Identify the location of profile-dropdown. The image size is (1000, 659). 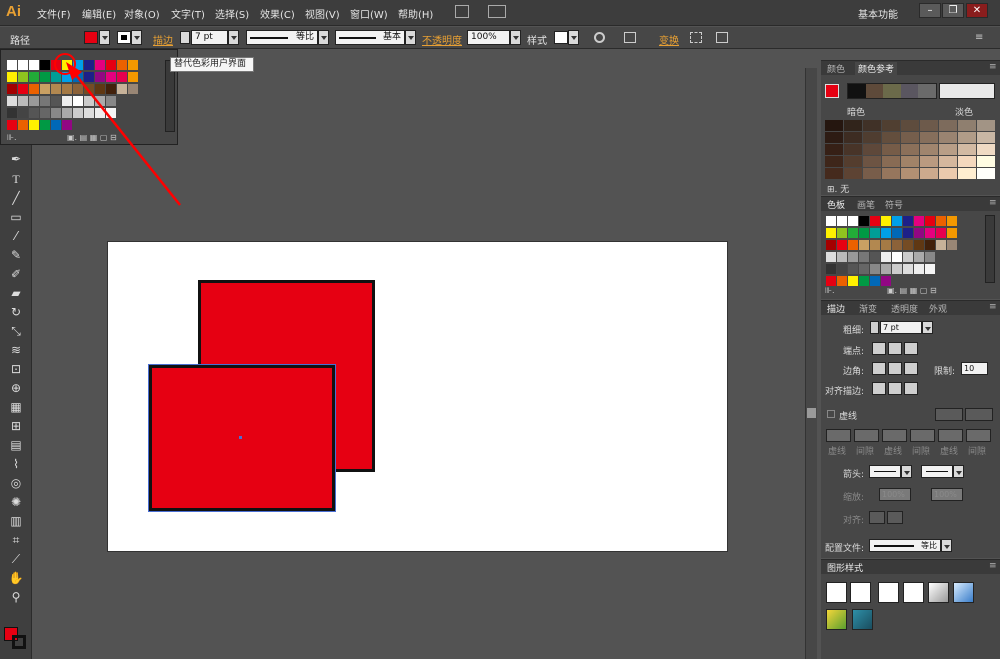
(323, 37).